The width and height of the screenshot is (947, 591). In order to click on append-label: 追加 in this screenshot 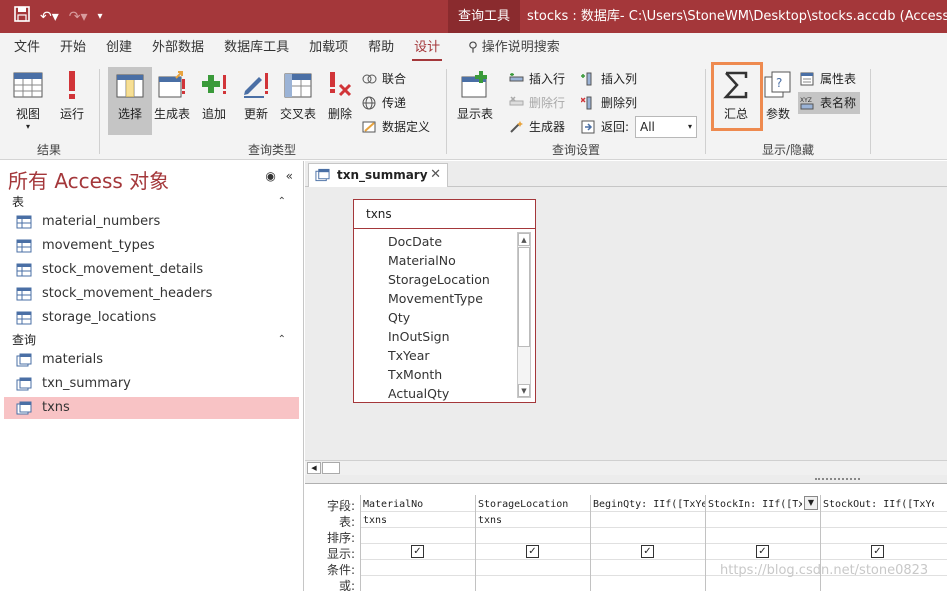, I will do `click(213, 114)`.